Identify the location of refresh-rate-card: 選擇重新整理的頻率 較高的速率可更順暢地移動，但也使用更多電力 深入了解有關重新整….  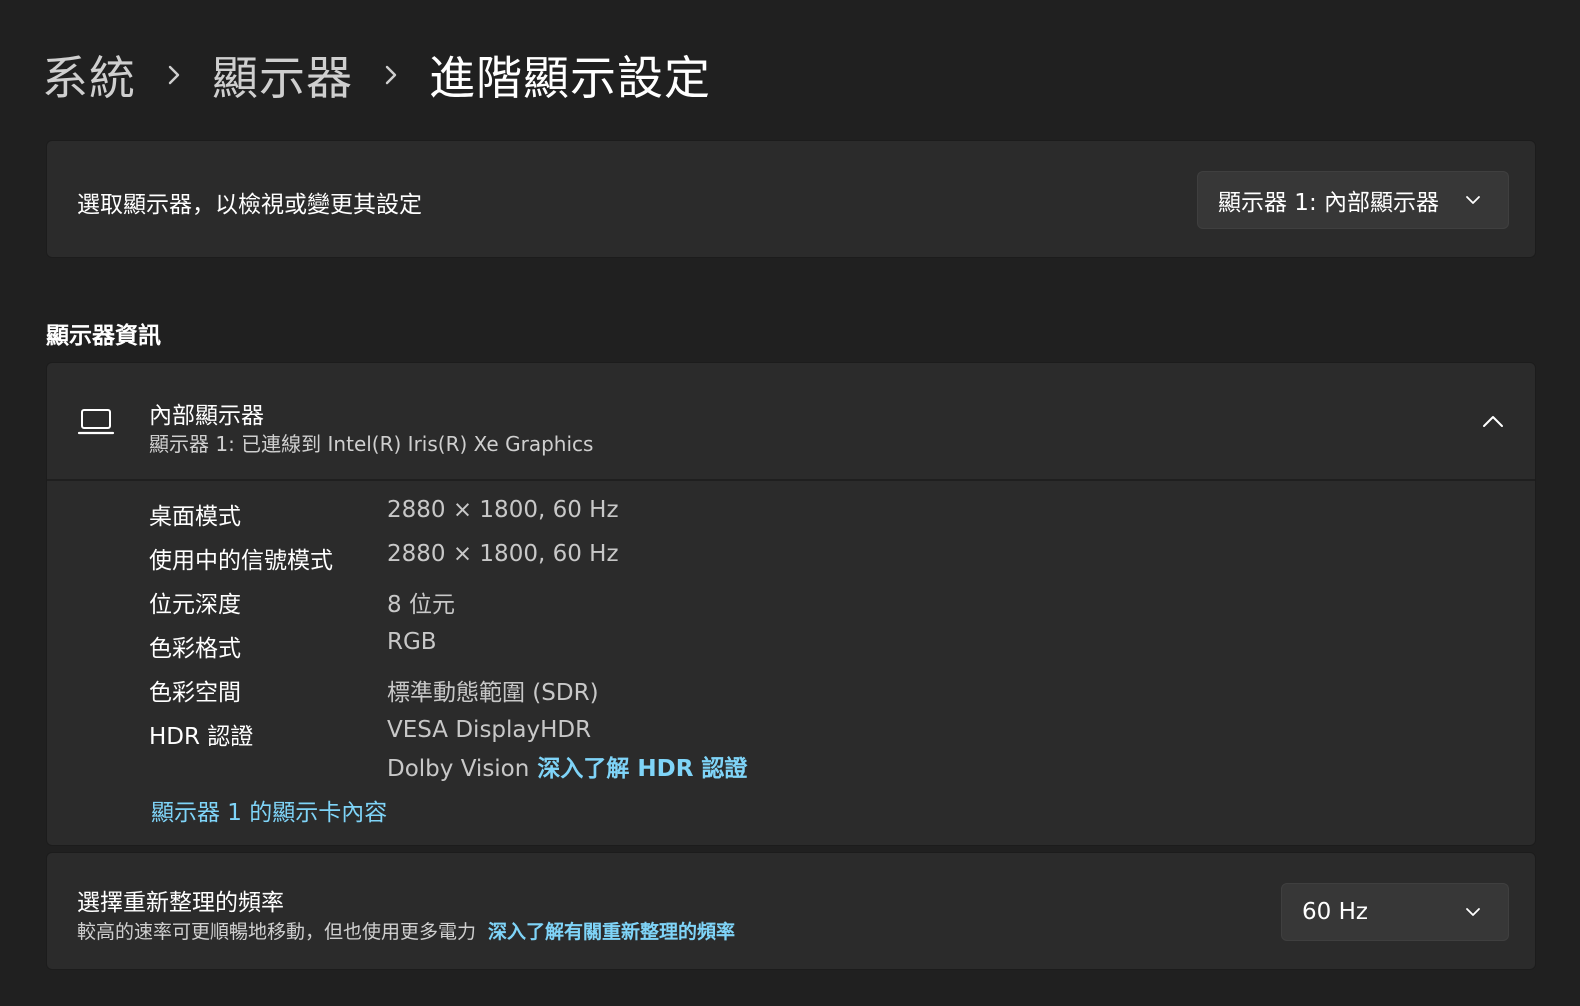
(791, 911).